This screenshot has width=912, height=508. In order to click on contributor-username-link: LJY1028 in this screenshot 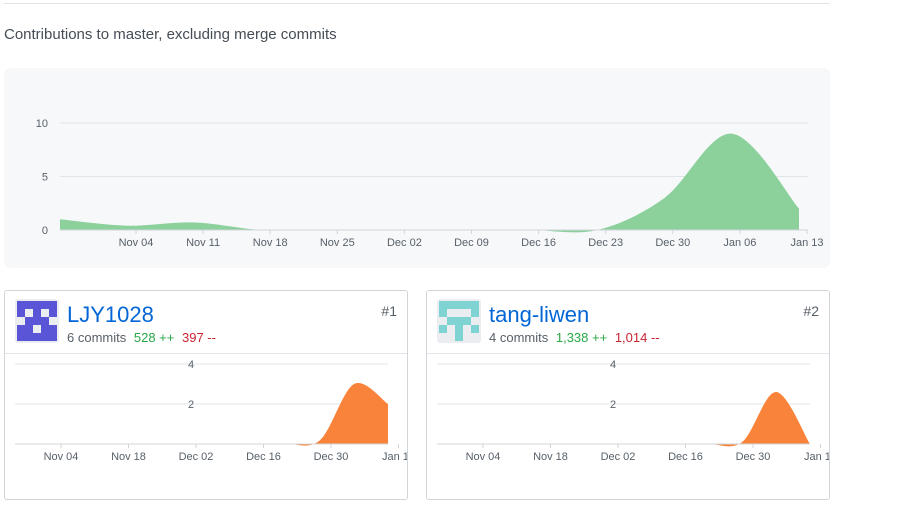, I will do `click(110, 315)`.